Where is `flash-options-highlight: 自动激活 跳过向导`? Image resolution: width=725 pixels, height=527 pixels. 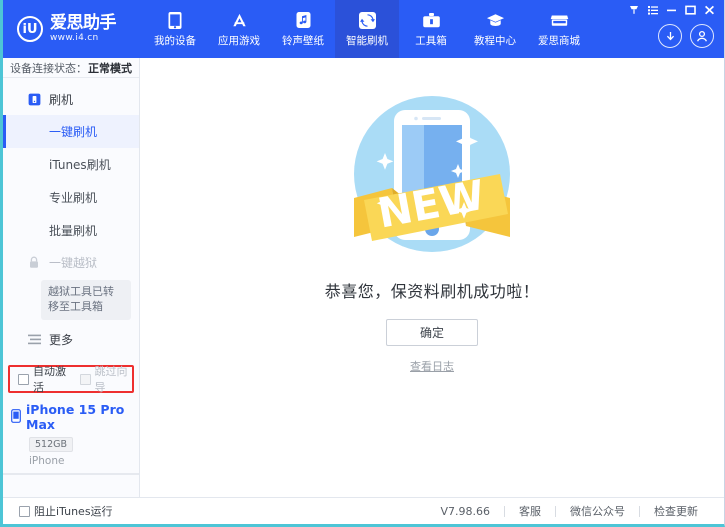
flash-options-highlight: 自动激活 跳过向导 is located at coordinates (71, 379).